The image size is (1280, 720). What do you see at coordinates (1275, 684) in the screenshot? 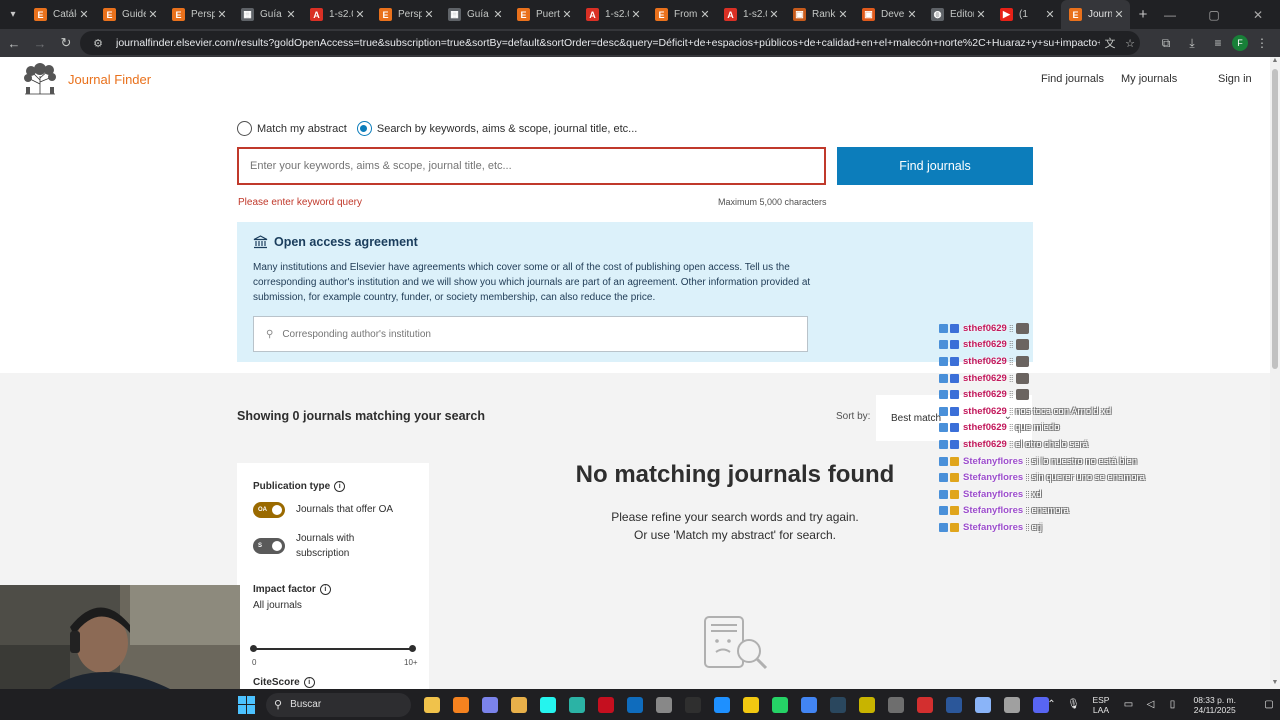
I see `scroll-down-icon: ▼` at bounding box center [1275, 684].